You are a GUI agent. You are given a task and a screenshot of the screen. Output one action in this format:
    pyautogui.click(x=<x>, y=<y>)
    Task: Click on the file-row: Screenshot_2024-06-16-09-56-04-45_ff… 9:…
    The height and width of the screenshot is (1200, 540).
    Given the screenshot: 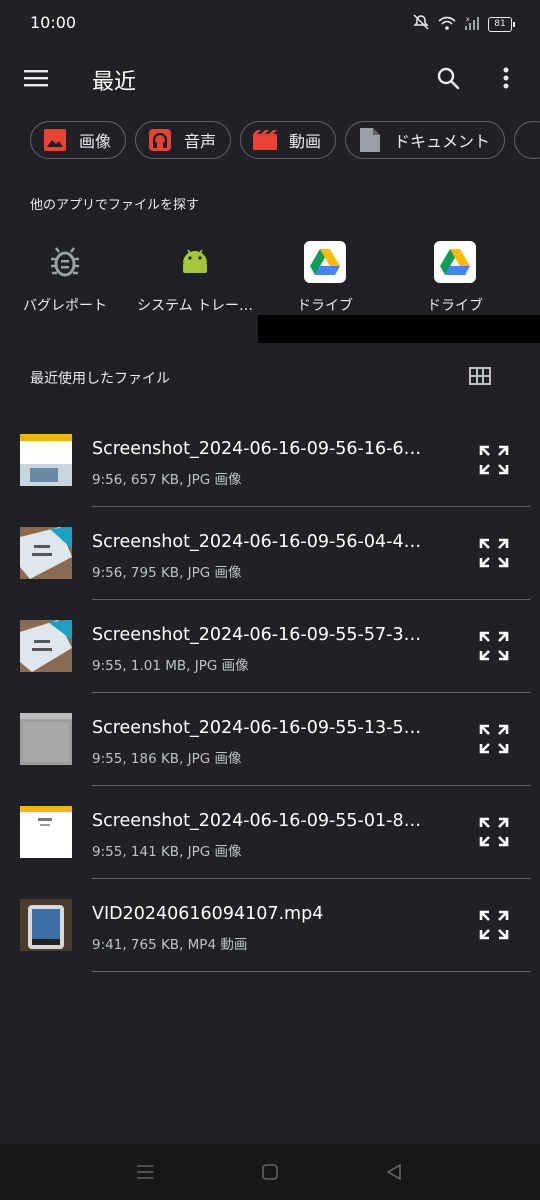 What is the action you would take?
    pyautogui.click(x=270, y=553)
    